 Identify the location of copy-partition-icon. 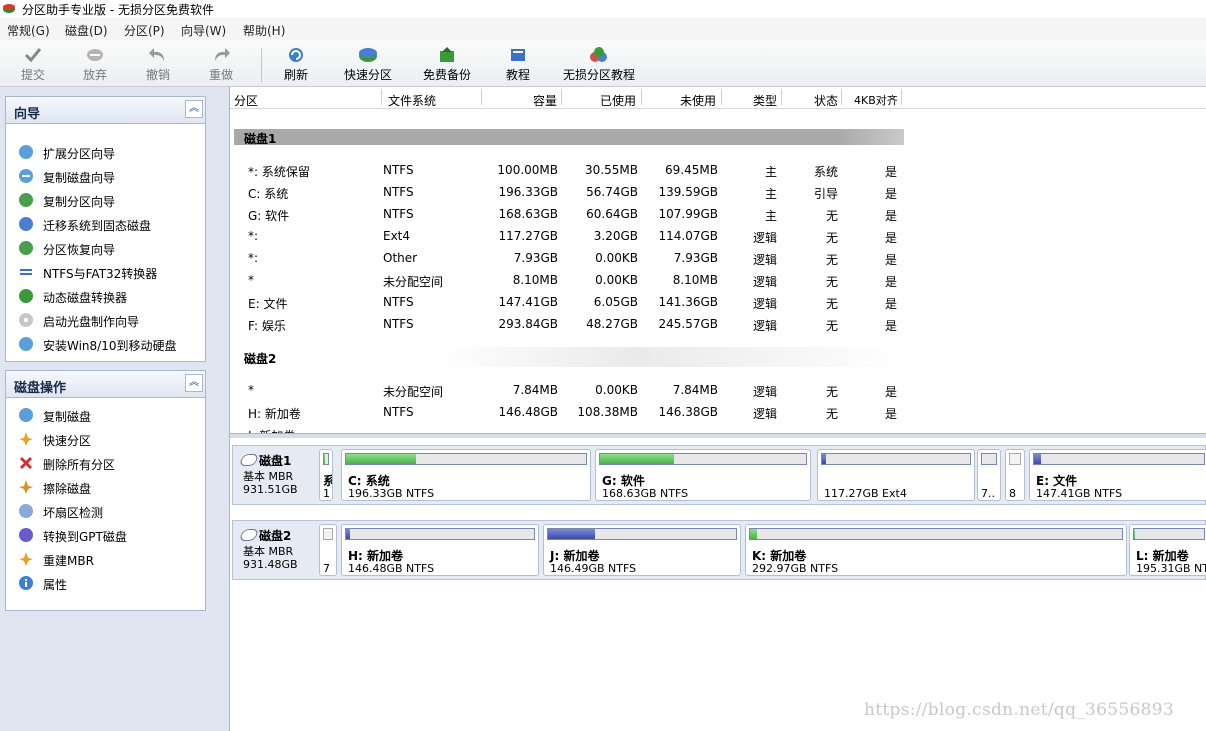
(26, 200).